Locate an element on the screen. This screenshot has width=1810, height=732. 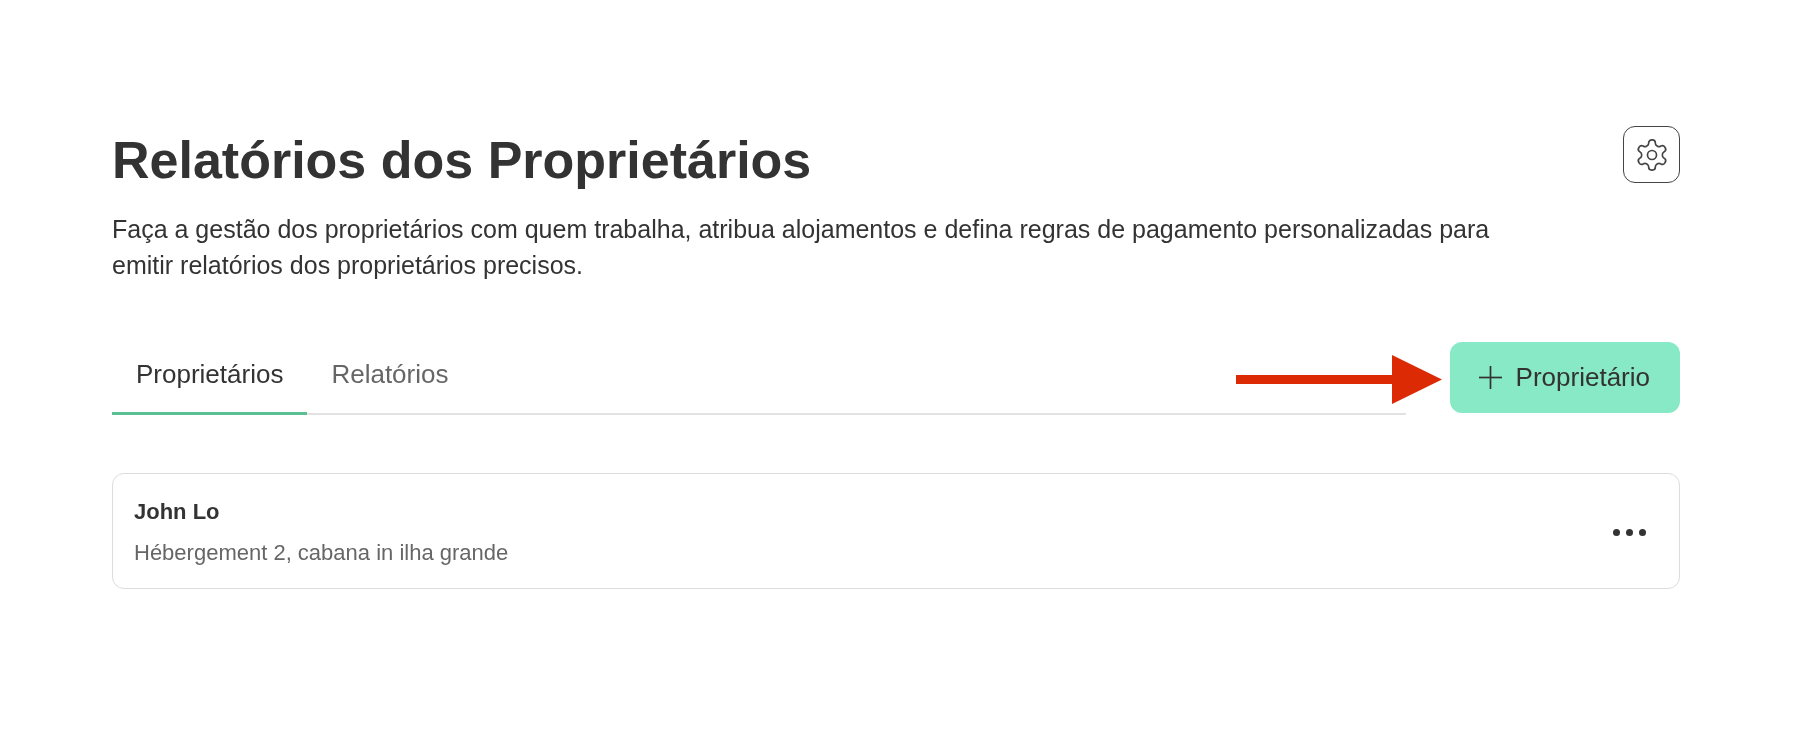
owner-name: John Lo is located at coordinates (177, 512).